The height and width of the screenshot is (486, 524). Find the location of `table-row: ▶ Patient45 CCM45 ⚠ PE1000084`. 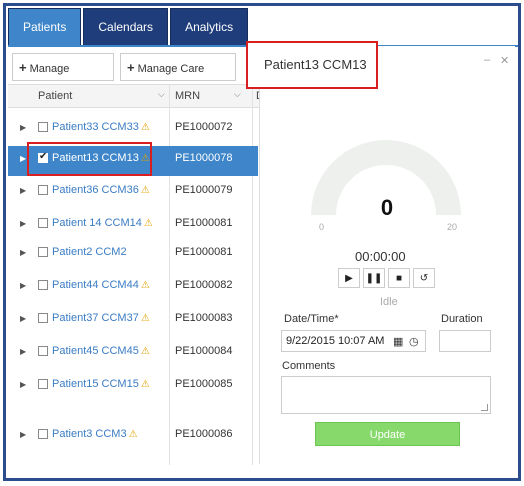

table-row: ▶ Patient45 CCM45 ⚠ PE1000084 is located at coordinates (133, 354).